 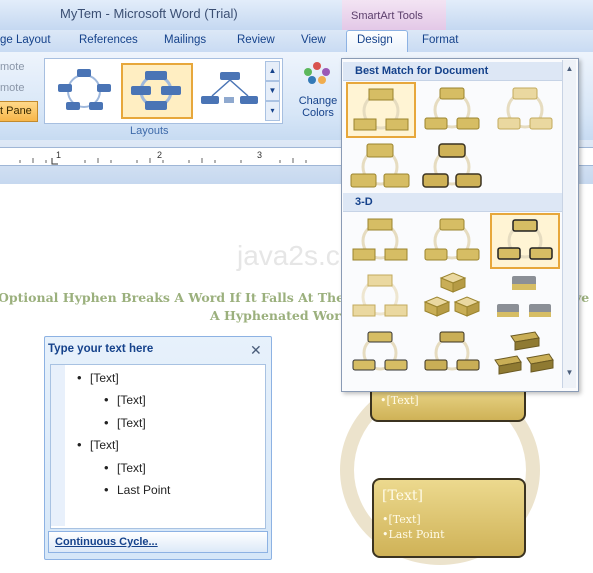 What do you see at coordinates (12, 67) in the screenshot?
I see `promote-button: mote` at bounding box center [12, 67].